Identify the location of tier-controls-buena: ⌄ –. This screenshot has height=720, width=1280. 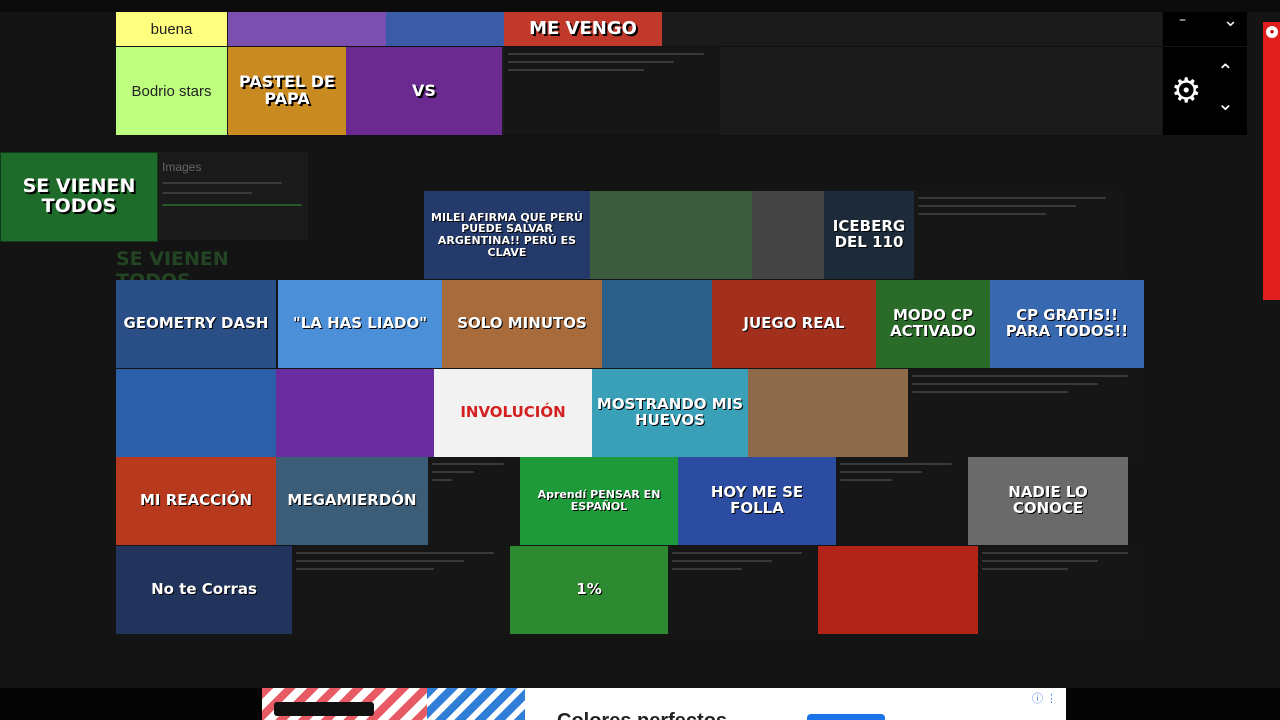
(1205, 28).